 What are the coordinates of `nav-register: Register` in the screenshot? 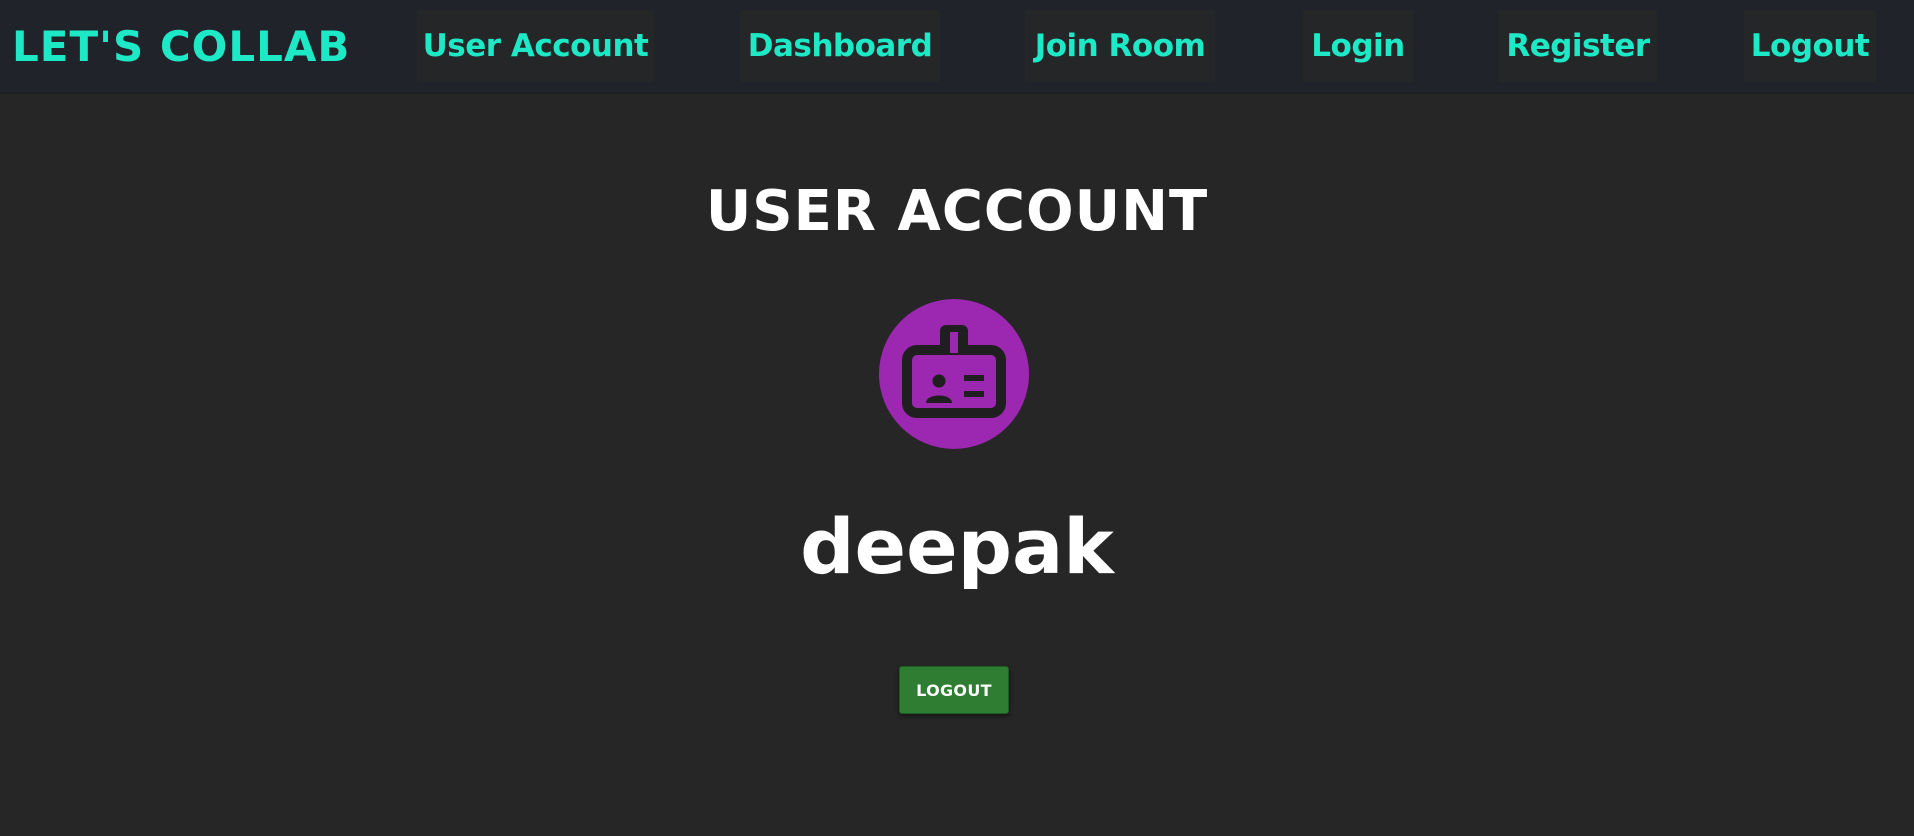 It's located at (1578, 46).